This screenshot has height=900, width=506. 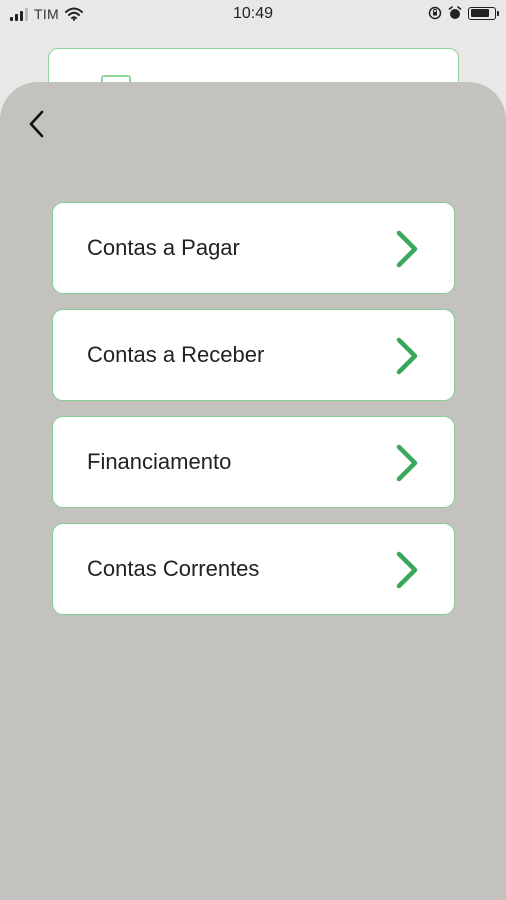 What do you see at coordinates (176, 354) in the screenshot?
I see `menu-item-label: Contas a Receber` at bounding box center [176, 354].